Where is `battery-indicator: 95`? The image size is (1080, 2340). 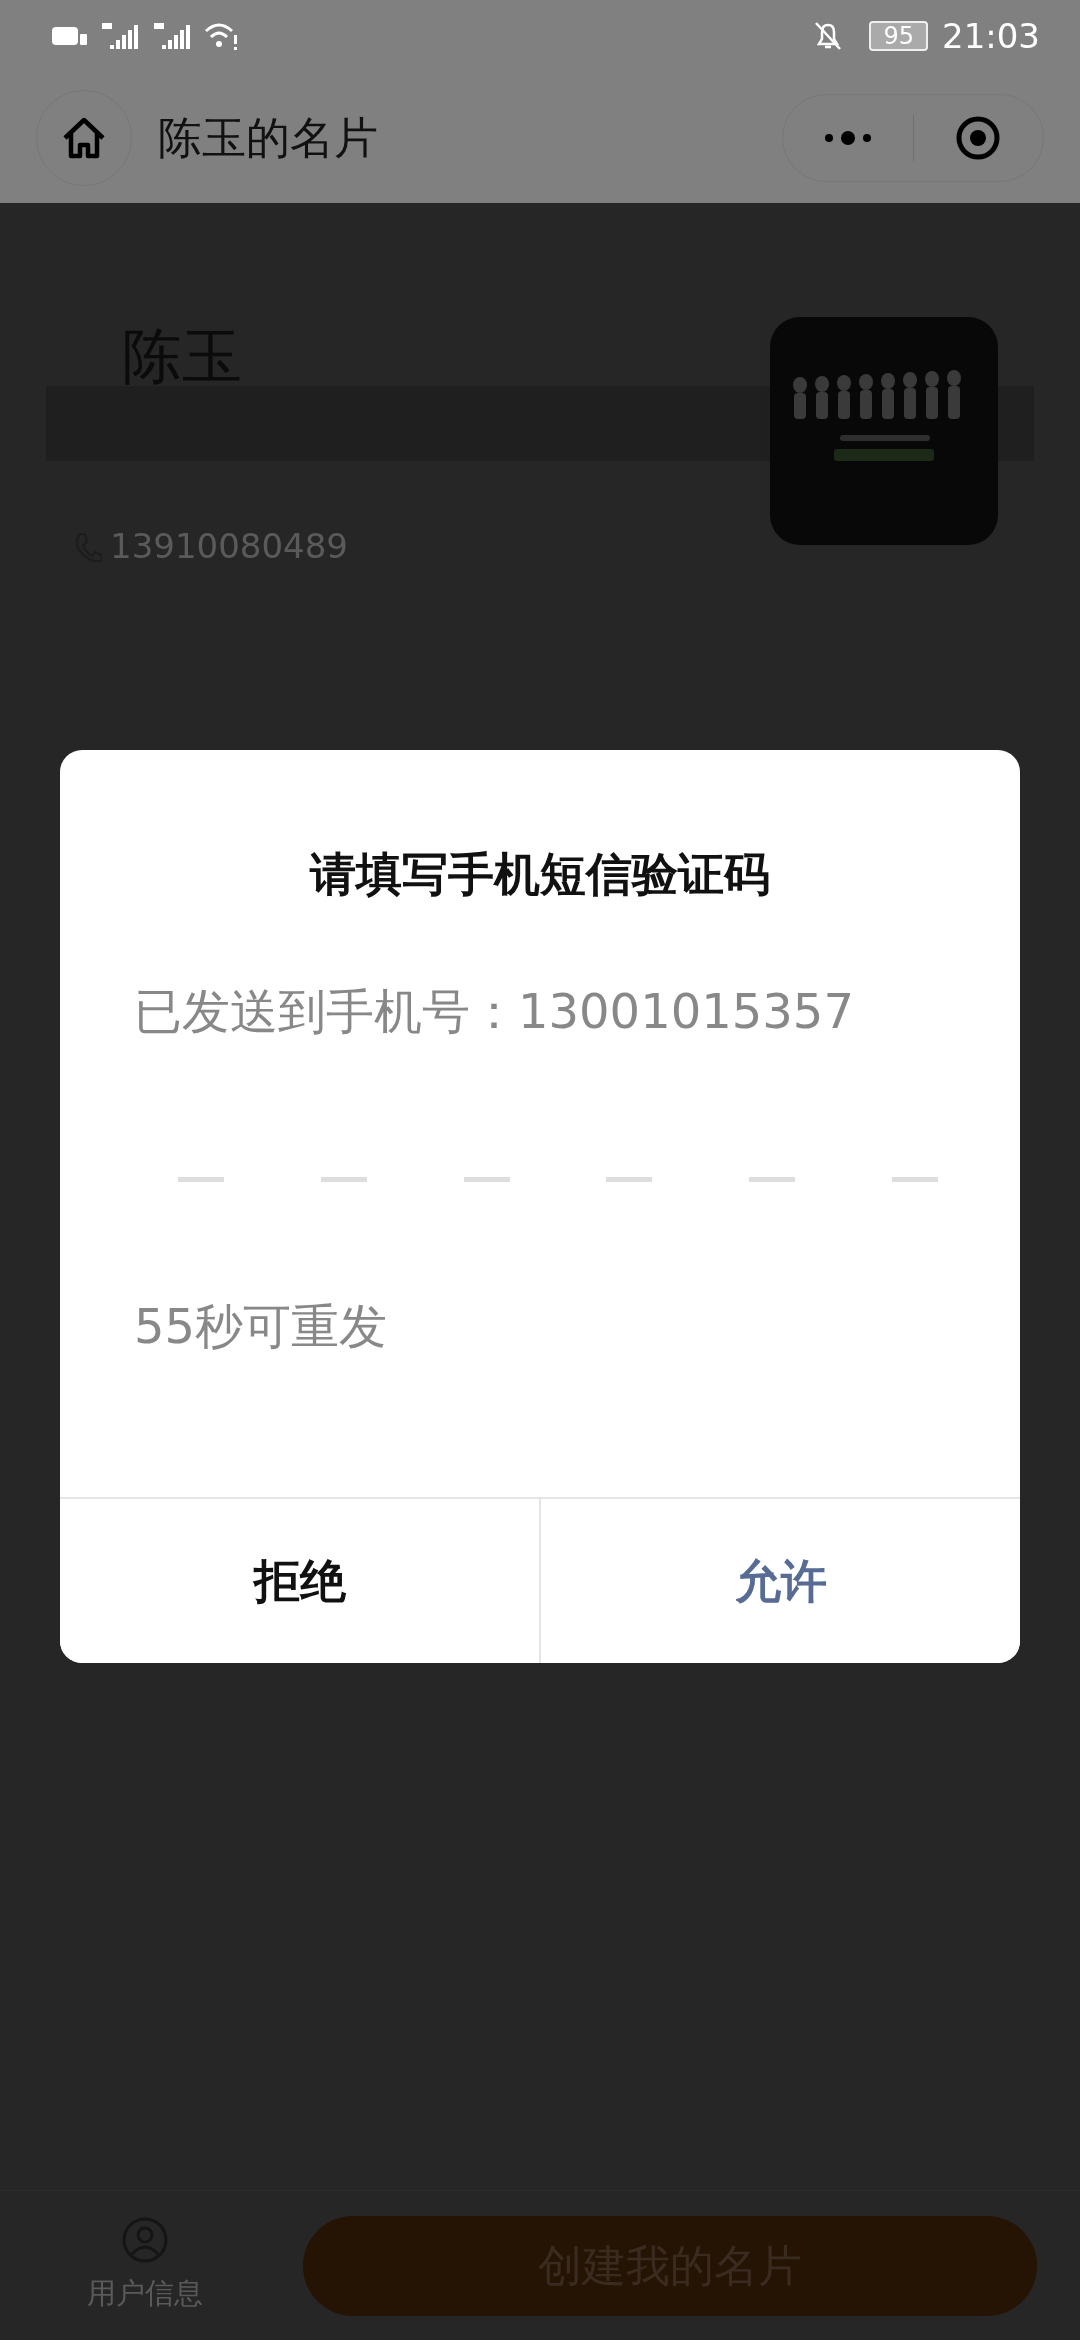 battery-indicator: 95 is located at coordinates (898, 36).